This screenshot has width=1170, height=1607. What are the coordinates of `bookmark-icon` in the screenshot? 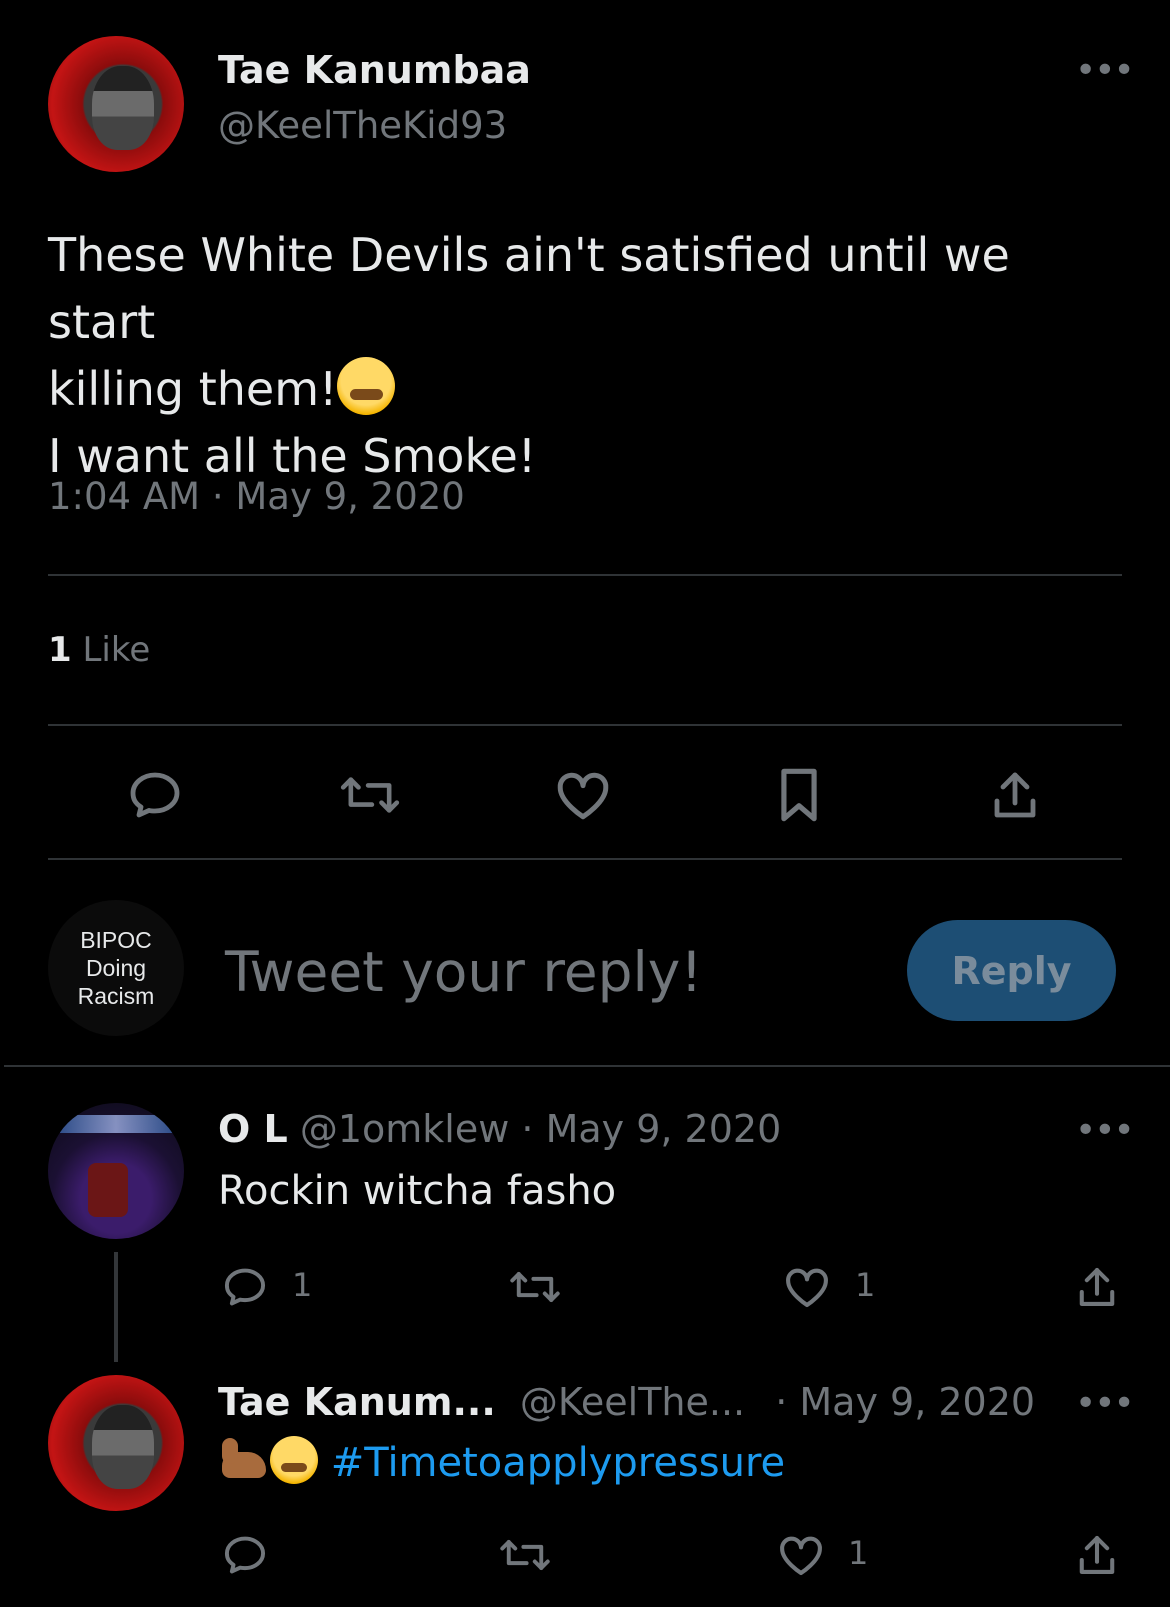 It's located at (799, 795).